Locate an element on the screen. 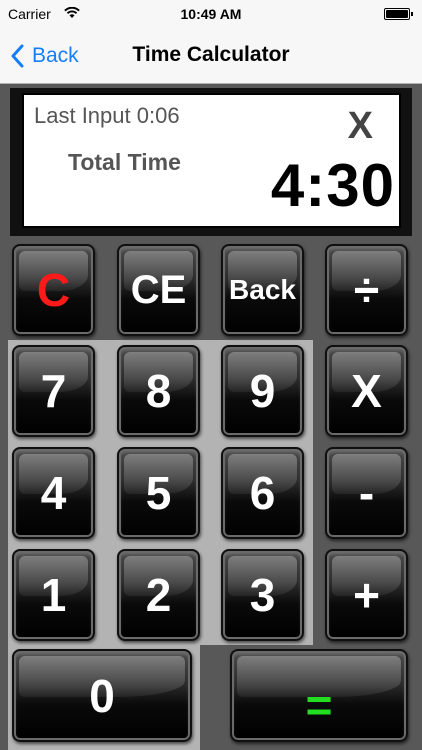 The image size is (422, 750). divide-button-label: ÷ is located at coordinates (366, 290).